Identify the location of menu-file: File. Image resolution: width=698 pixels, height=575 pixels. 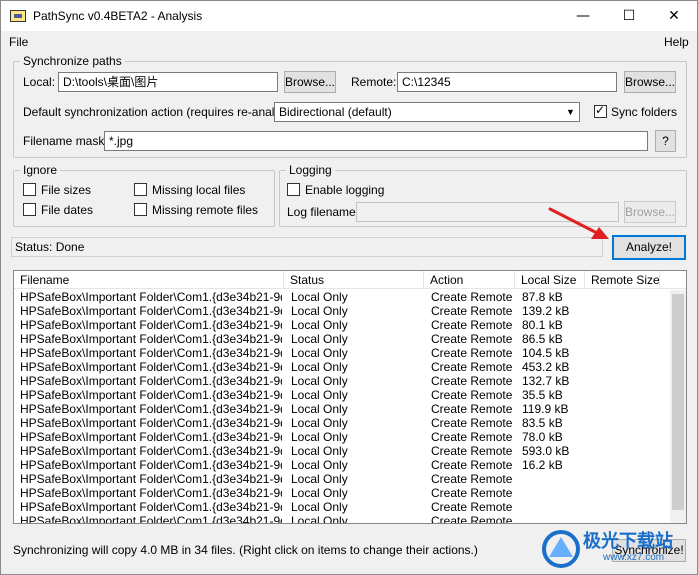
(18, 42).